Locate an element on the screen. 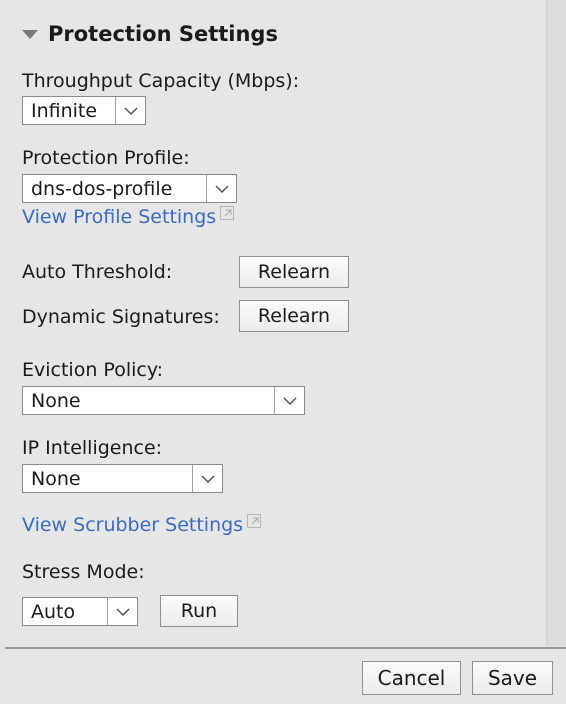 The width and height of the screenshot is (566, 704). ip-intelligence-label: IP Intelligence: is located at coordinates (92, 448).